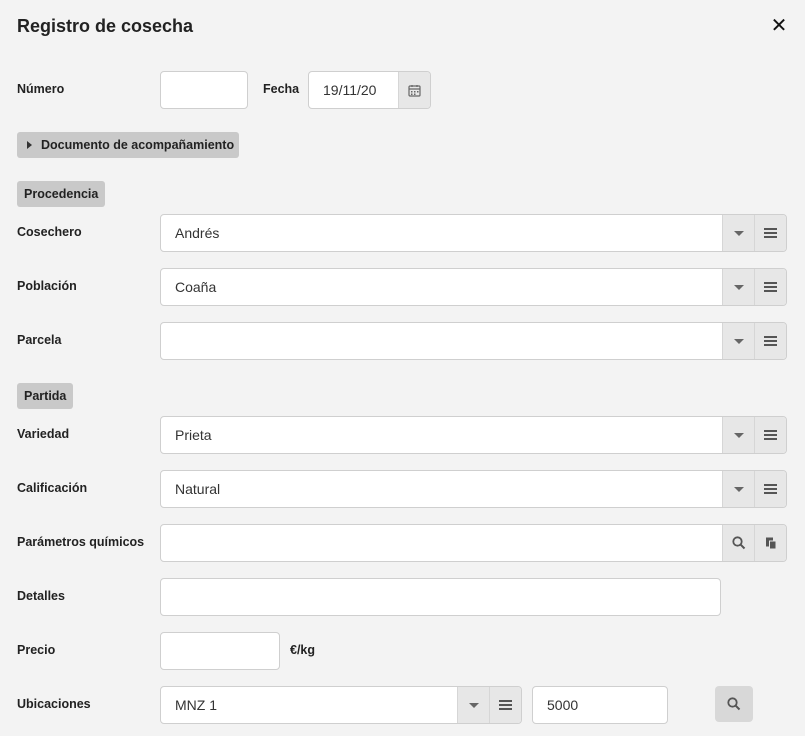  I want to click on cosechero-dropdown-button, so click(738, 233).